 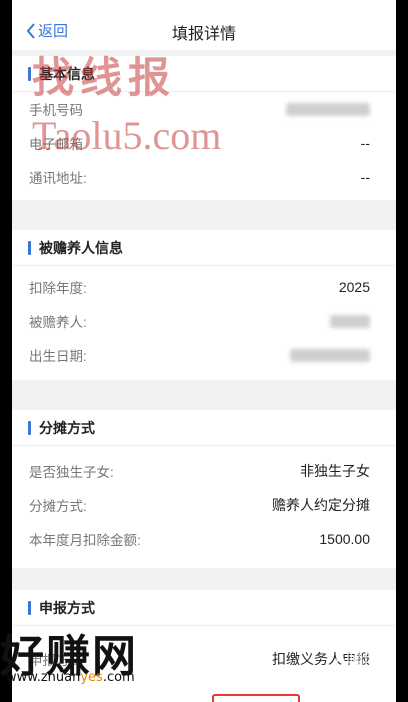 What do you see at coordinates (56, 144) in the screenshot?
I see `row-label: 电子邮箱` at bounding box center [56, 144].